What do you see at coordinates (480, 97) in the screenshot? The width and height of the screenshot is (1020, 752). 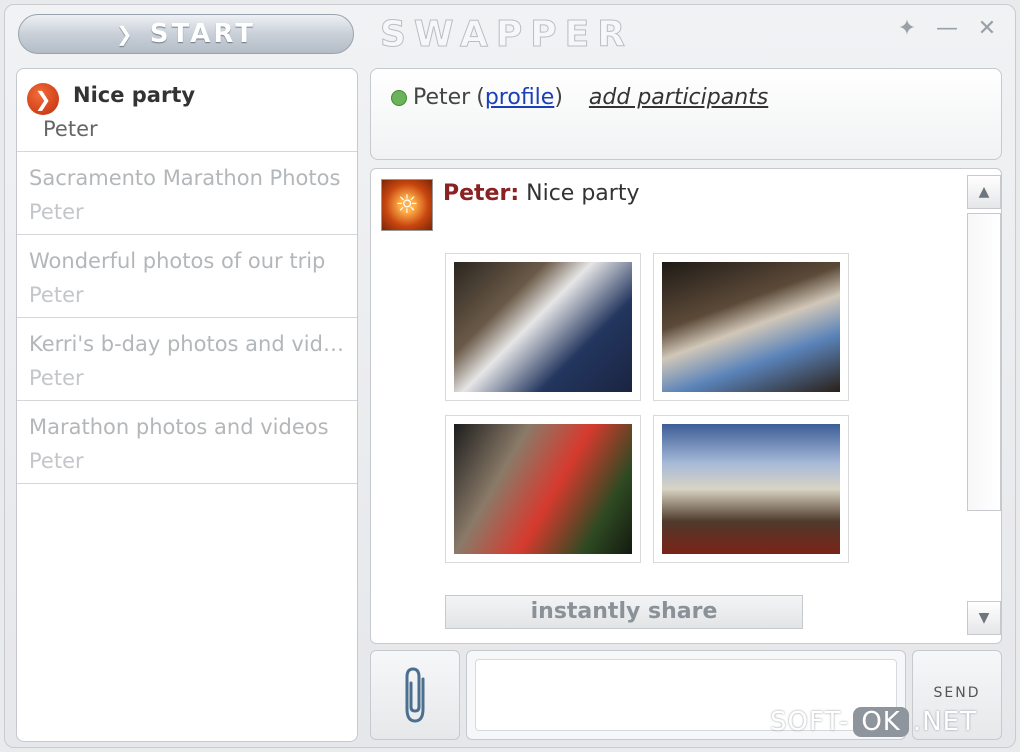 I see `profile-paren-open: (` at bounding box center [480, 97].